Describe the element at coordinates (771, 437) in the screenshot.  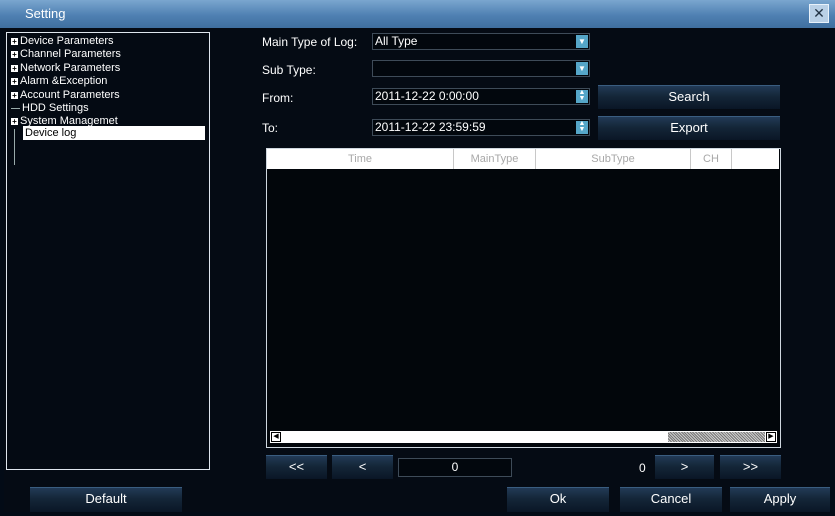
I see `scroll-right-icon: ▶` at that location.